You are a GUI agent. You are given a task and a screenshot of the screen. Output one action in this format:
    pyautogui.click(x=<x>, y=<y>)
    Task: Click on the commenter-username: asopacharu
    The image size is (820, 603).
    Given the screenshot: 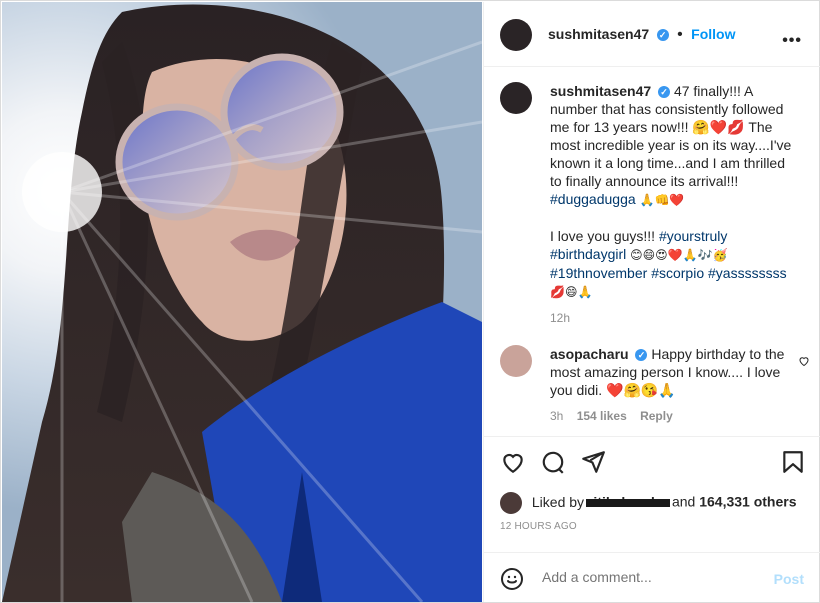 What is the action you would take?
    pyautogui.click(x=589, y=354)
    